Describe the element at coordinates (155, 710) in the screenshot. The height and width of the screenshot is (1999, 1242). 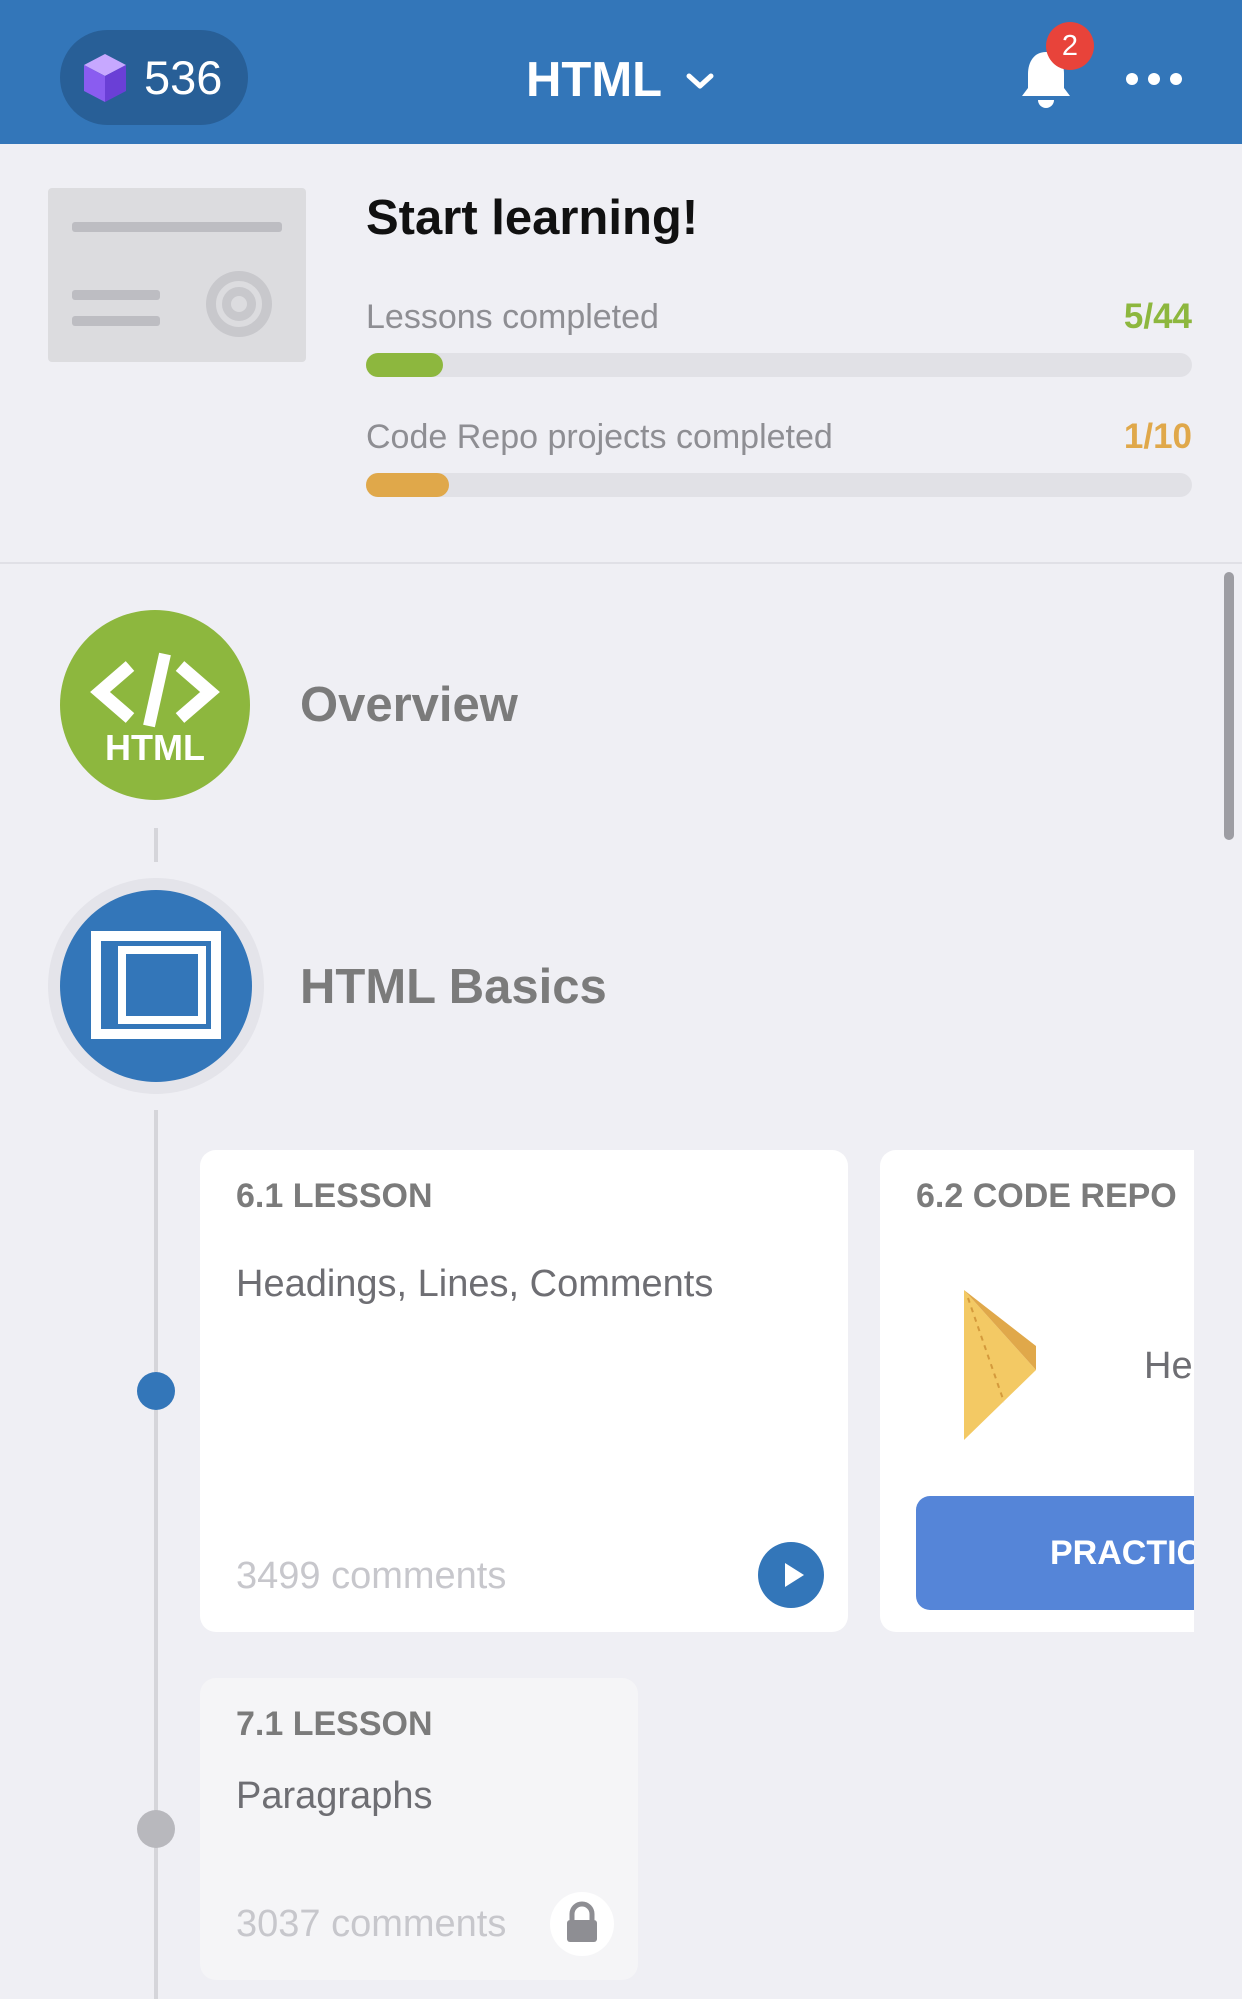
I see `html-code-icon: HTML` at that location.